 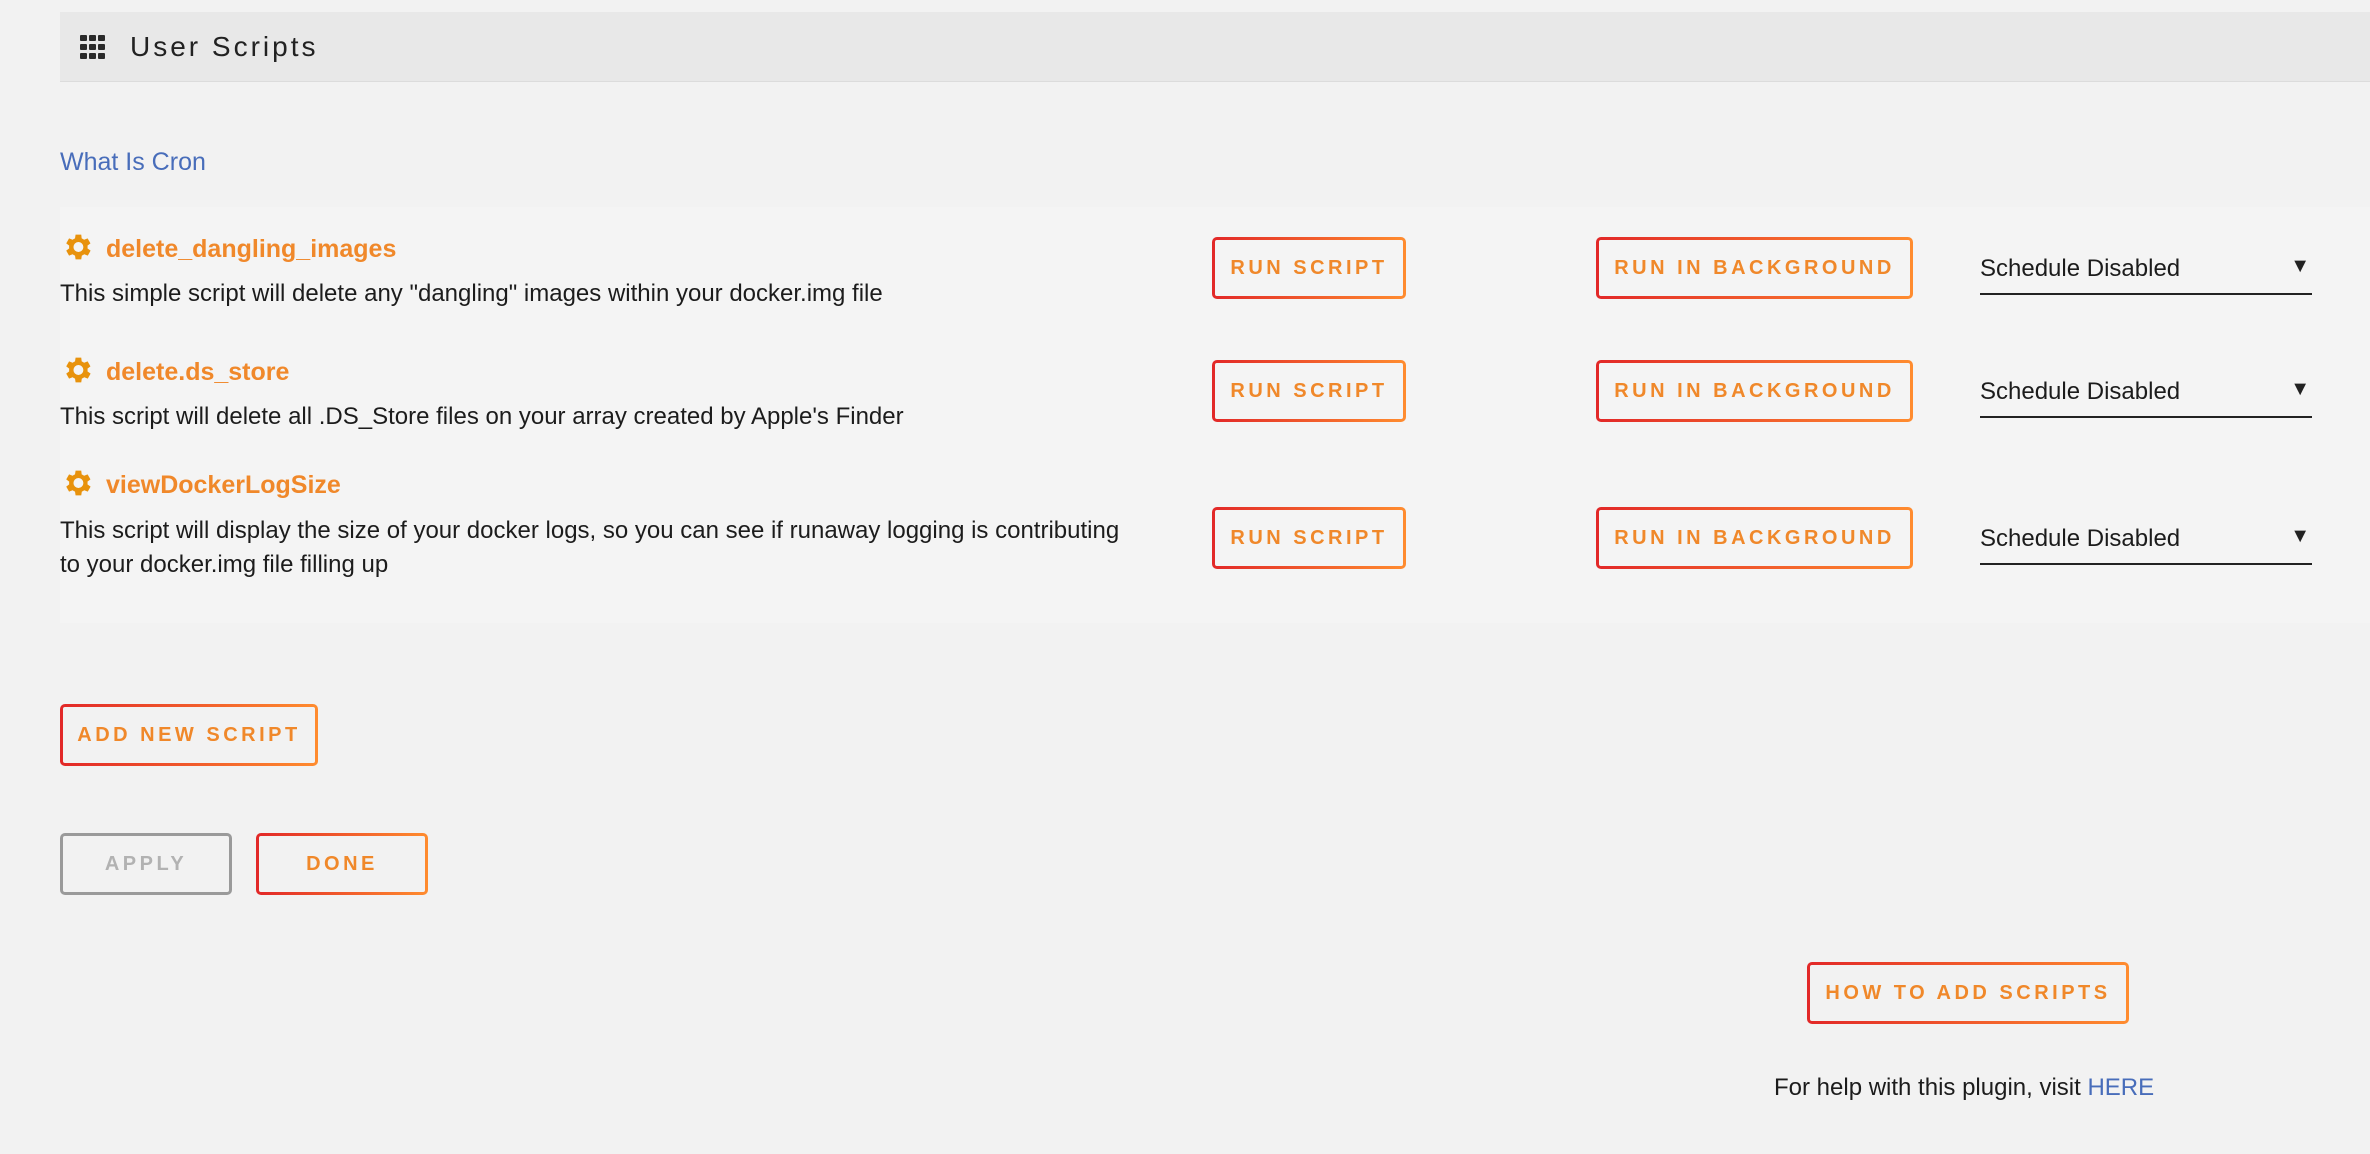 I want to click on add-new-script-button: ADD NEW SCRIPT, so click(x=189, y=735).